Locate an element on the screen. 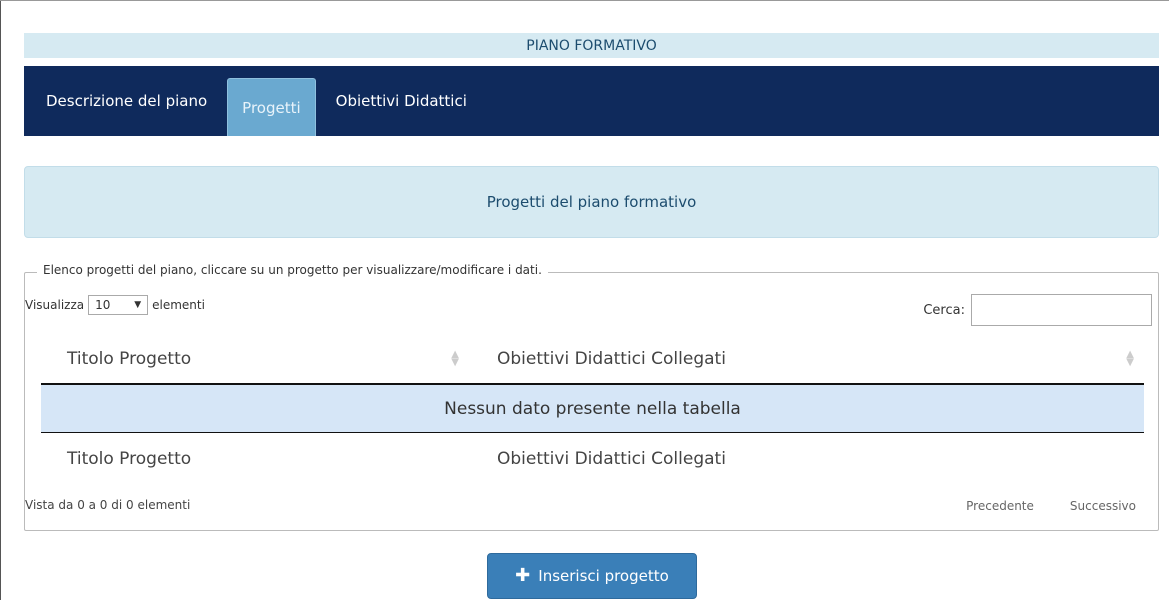  show-label: Visualizza is located at coordinates (55, 305).